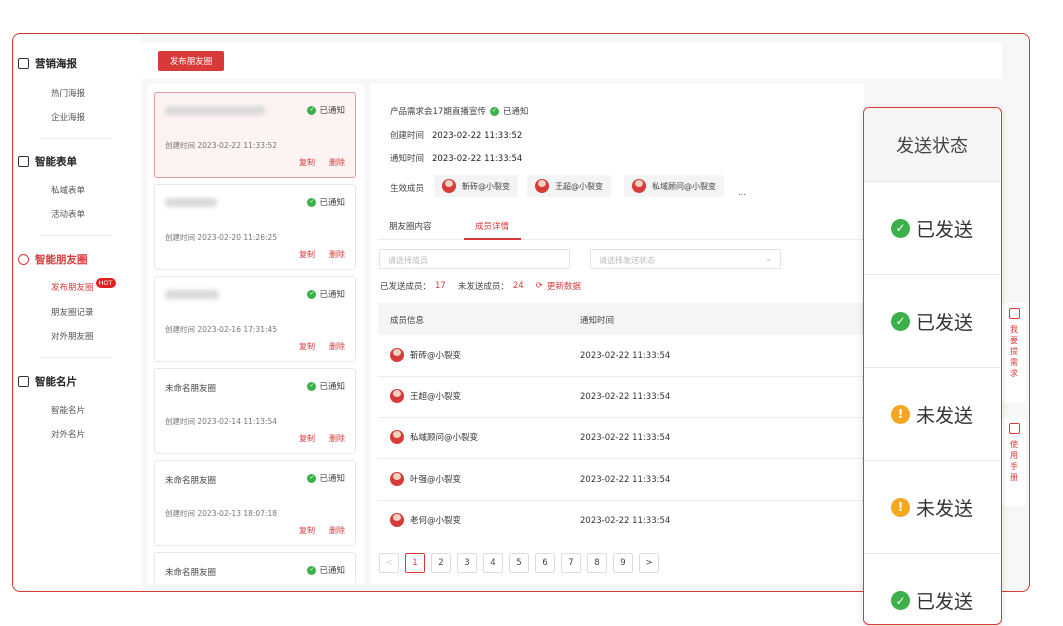 The height and width of the screenshot is (626, 1063). I want to click on send-status-callout: 发送状态 ✓ 已发送 ✓ 已发送 ! 未发送 ! 未发送 ✓ 已发送, so click(932, 366).